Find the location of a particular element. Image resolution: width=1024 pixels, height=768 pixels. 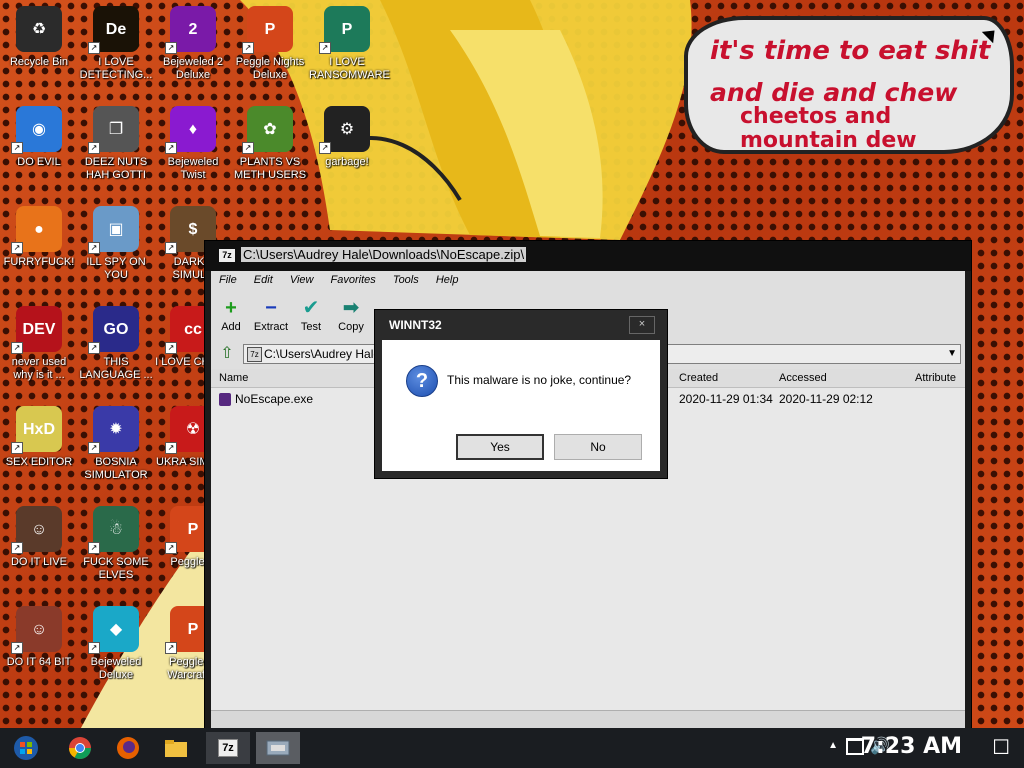

desktop-icon-label: PLANTS VS METH USERS is located at coordinates (270, 168).